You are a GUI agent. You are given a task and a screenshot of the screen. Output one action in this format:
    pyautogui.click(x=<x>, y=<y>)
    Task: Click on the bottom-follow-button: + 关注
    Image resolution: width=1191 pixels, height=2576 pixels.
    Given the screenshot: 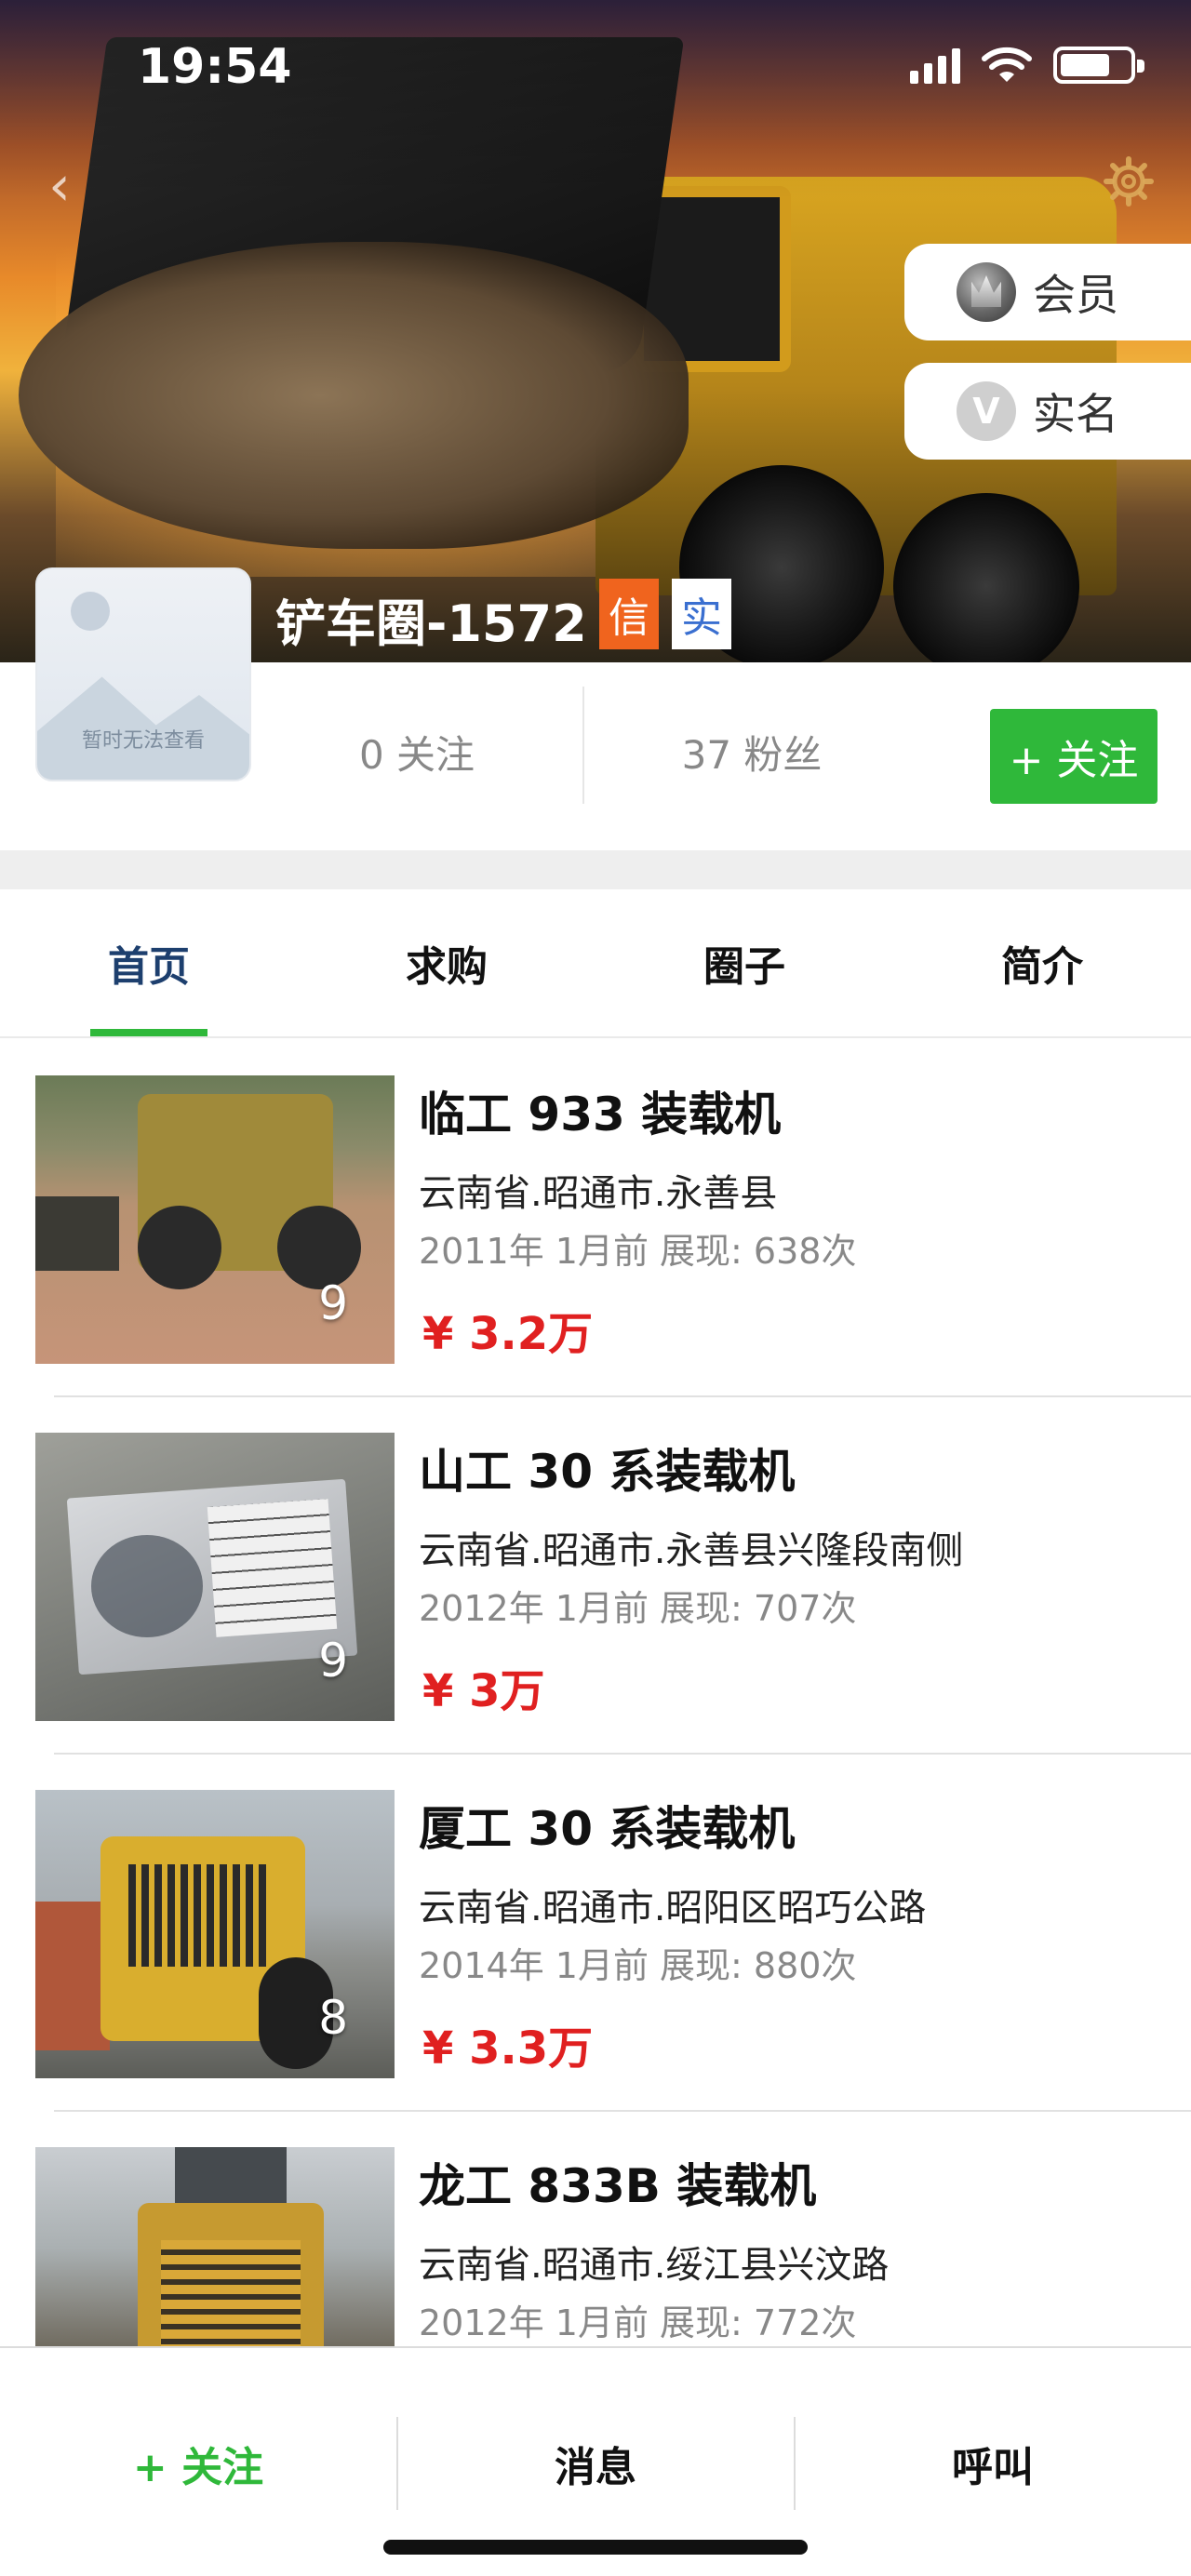 What is the action you would take?
    pyautogui.click(x=198, y=2463)
    